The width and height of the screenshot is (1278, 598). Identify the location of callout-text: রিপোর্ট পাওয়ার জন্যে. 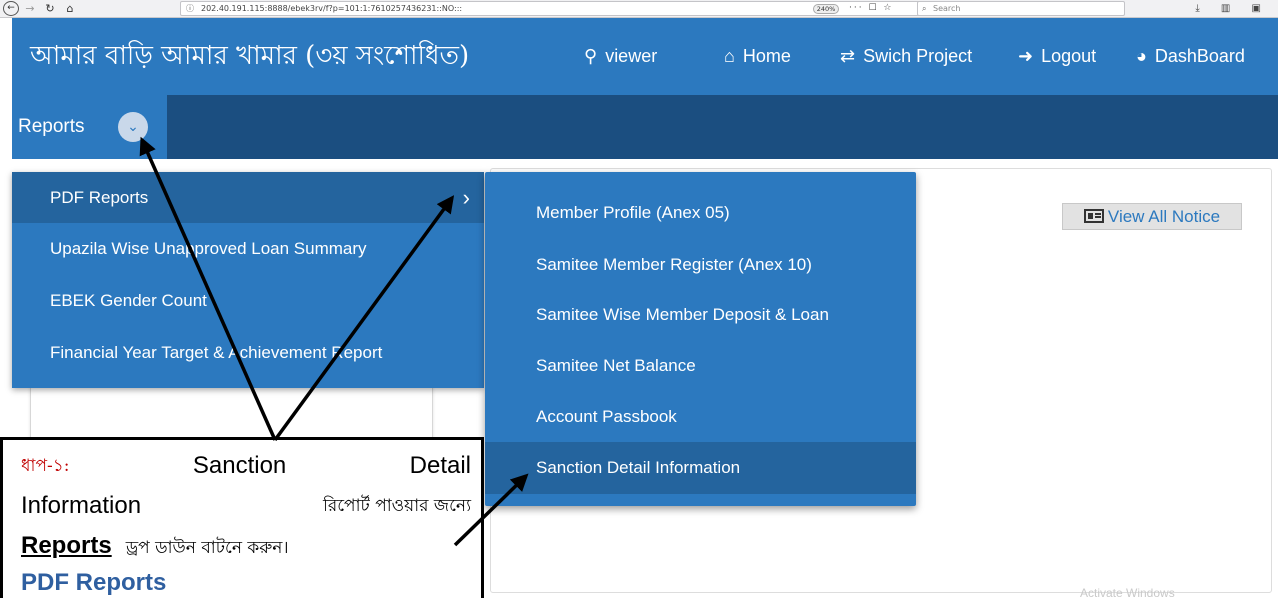
(397, 506).